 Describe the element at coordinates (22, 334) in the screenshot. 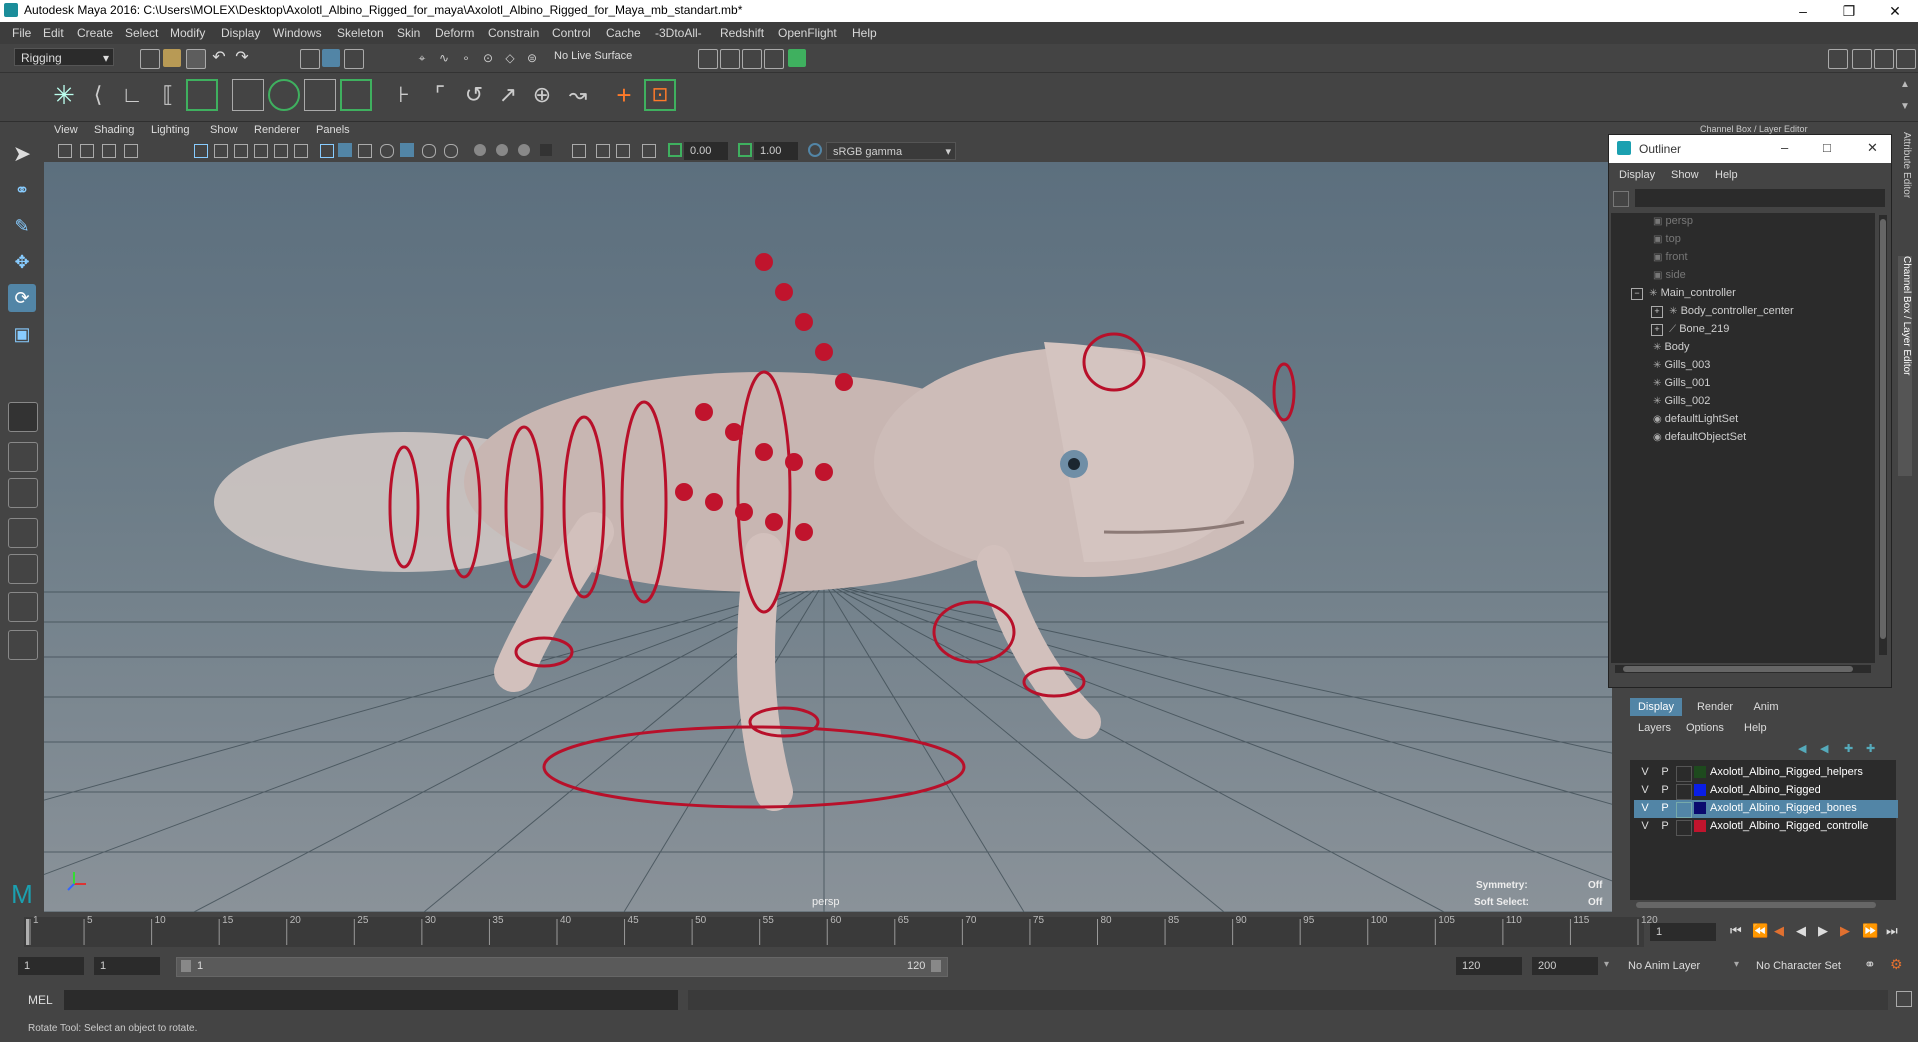

I see `scale-tool-icon: ▣` at that location.